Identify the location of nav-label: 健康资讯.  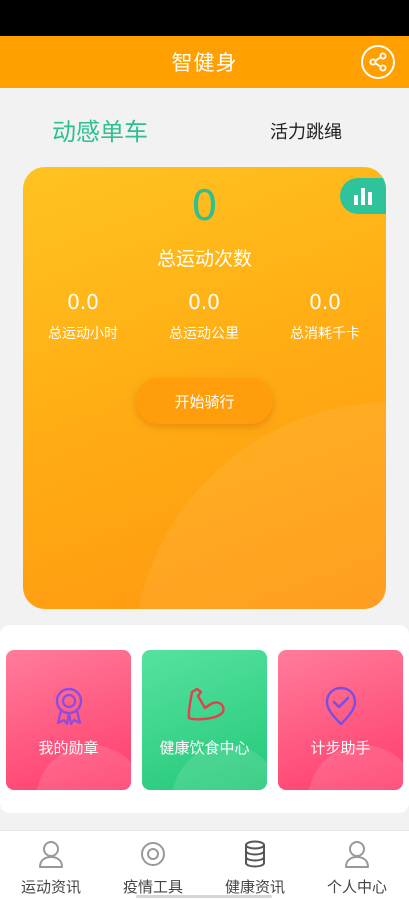
(254, 887).